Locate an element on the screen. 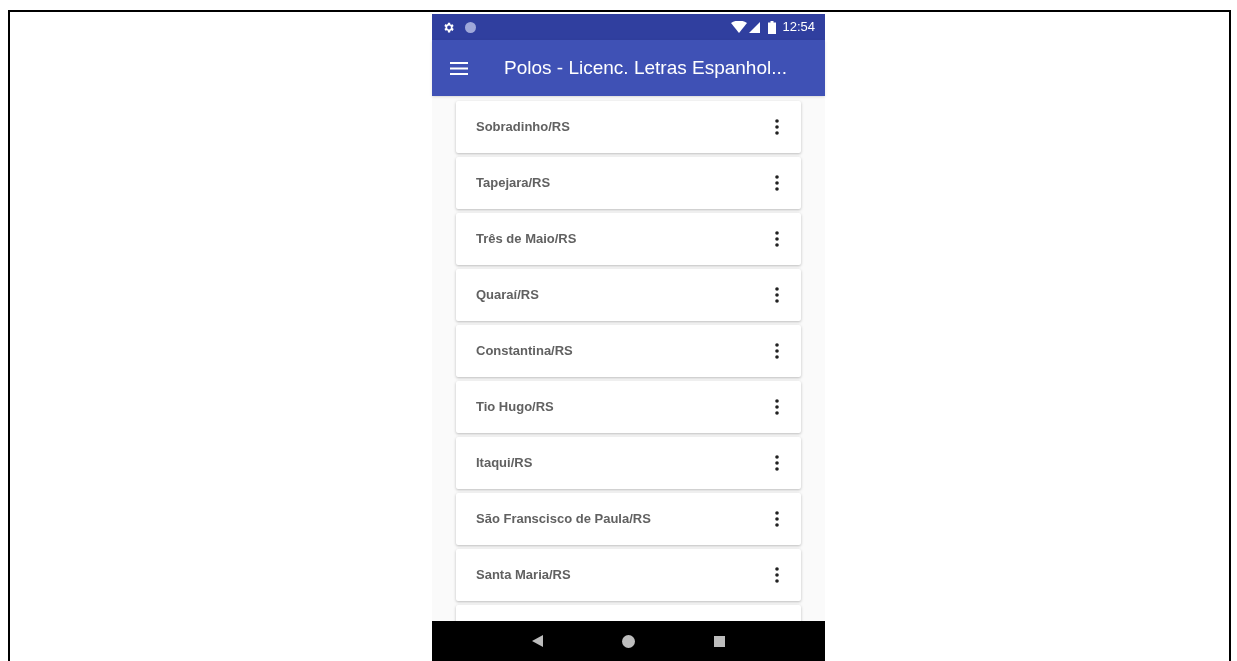 The image size is (1237, 661). signal-icon is located at coordinates (755, 27).